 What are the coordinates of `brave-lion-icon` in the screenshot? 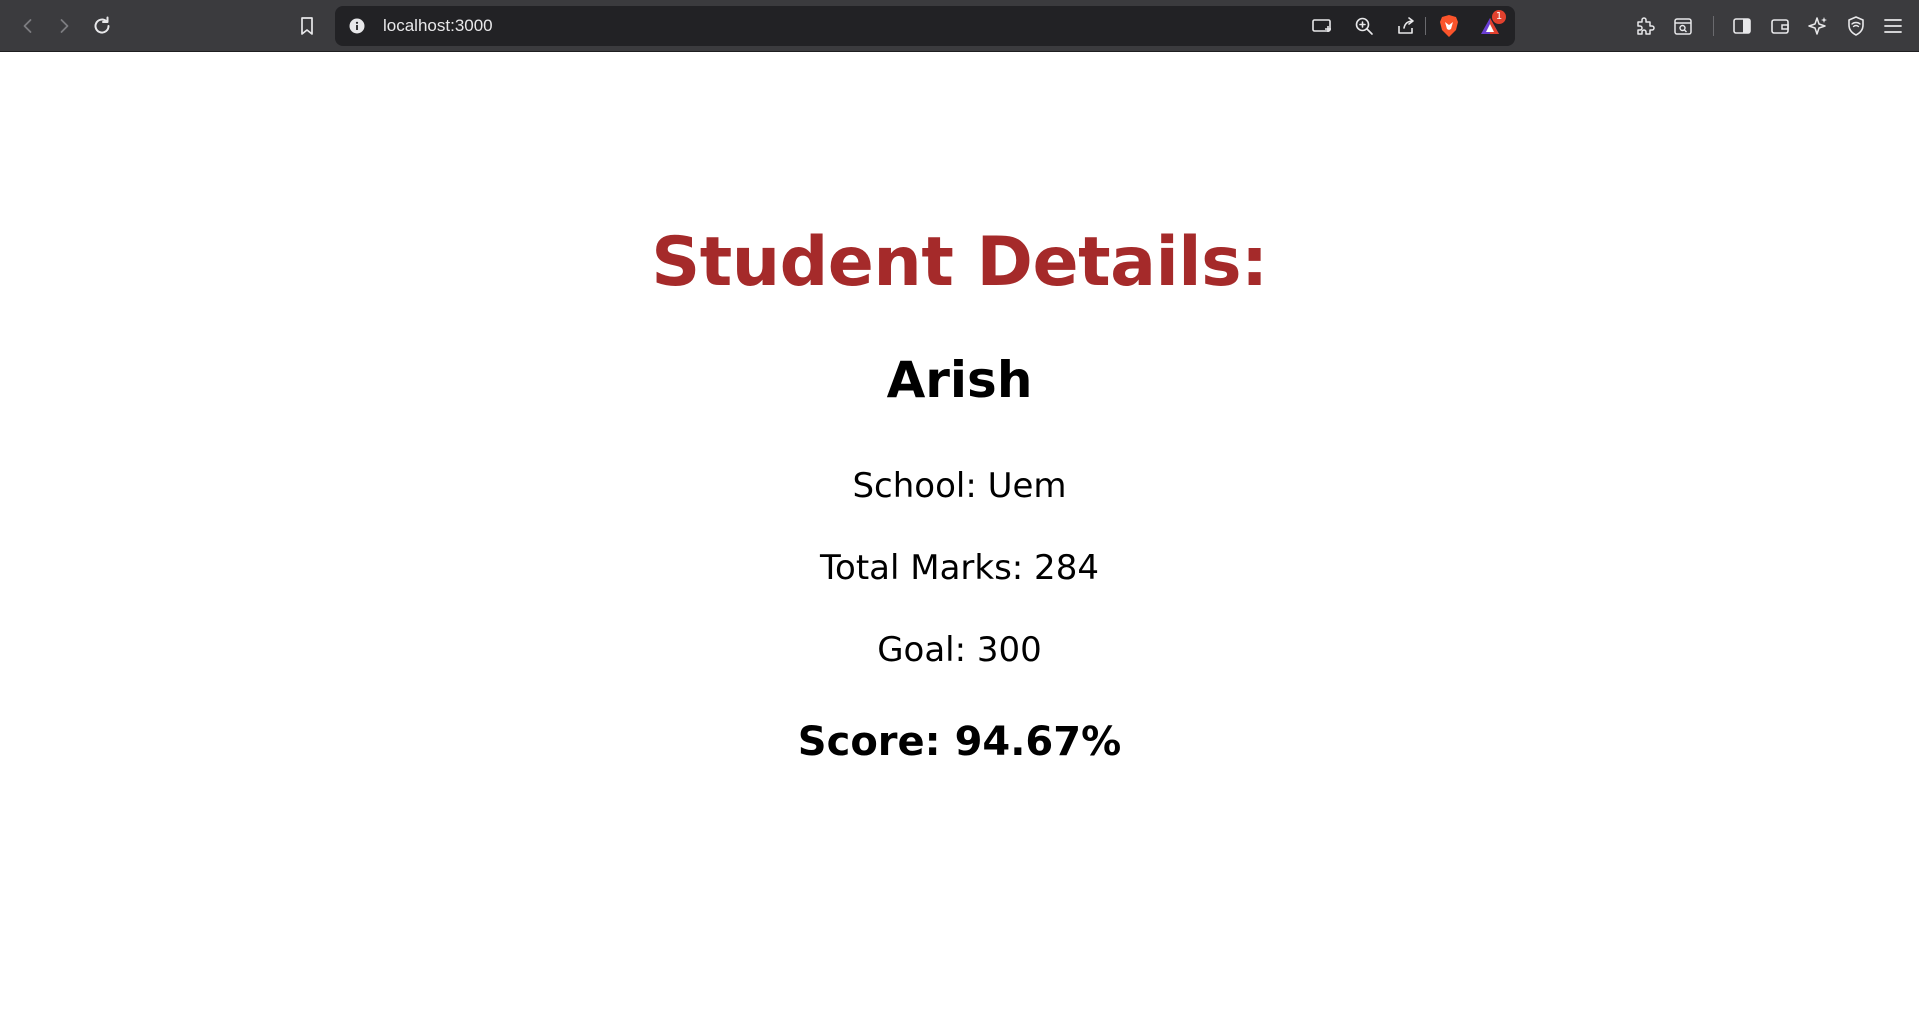 It's located at (1449, 26).